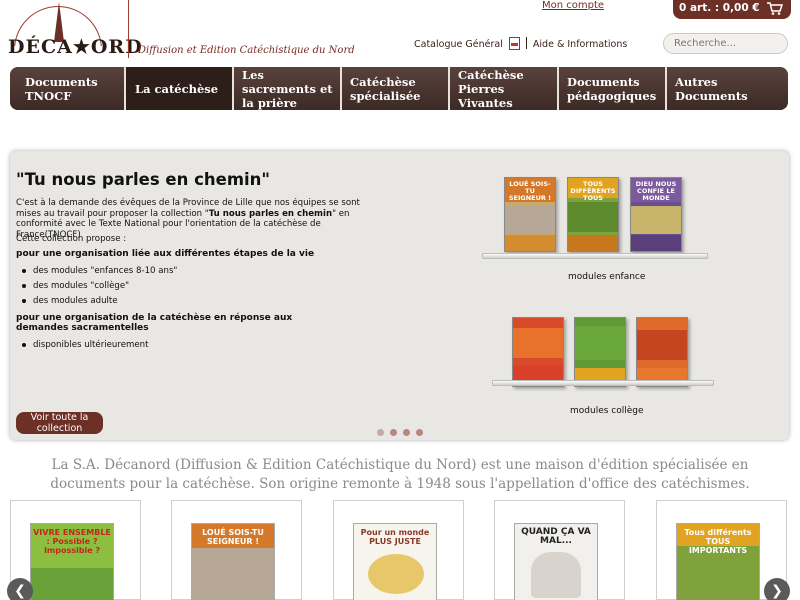 The height and width of the screenshot is (600, 800). What do you see at coordinates (233, 561) in the screenshot?
I see `product-cover: LOUÉ SOIS-TU SEIGNEUR !` at bounding box center [233, 561].